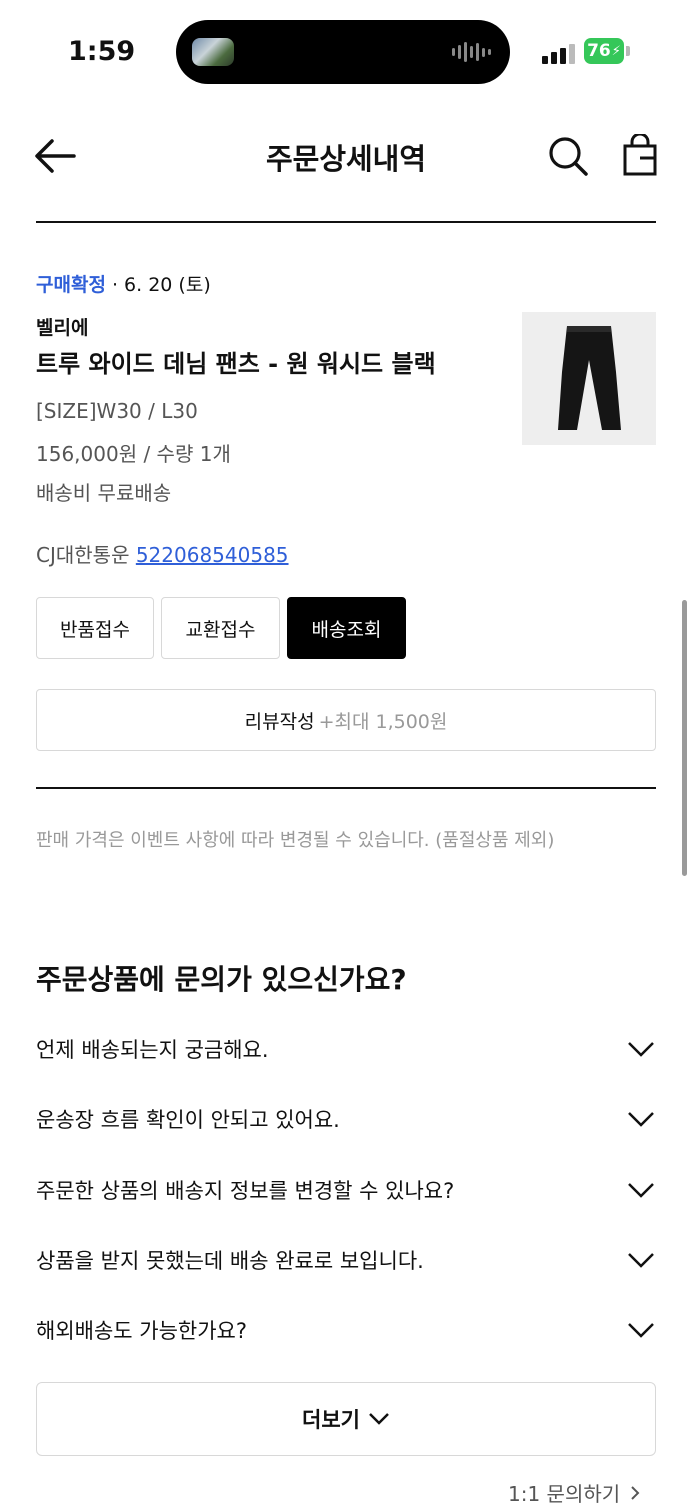 The image size is (692, 1507). Describe the element at coordinates (117, 411) in the screenshot. I see `product-size: [SIZE]W30 / L30` at that location.